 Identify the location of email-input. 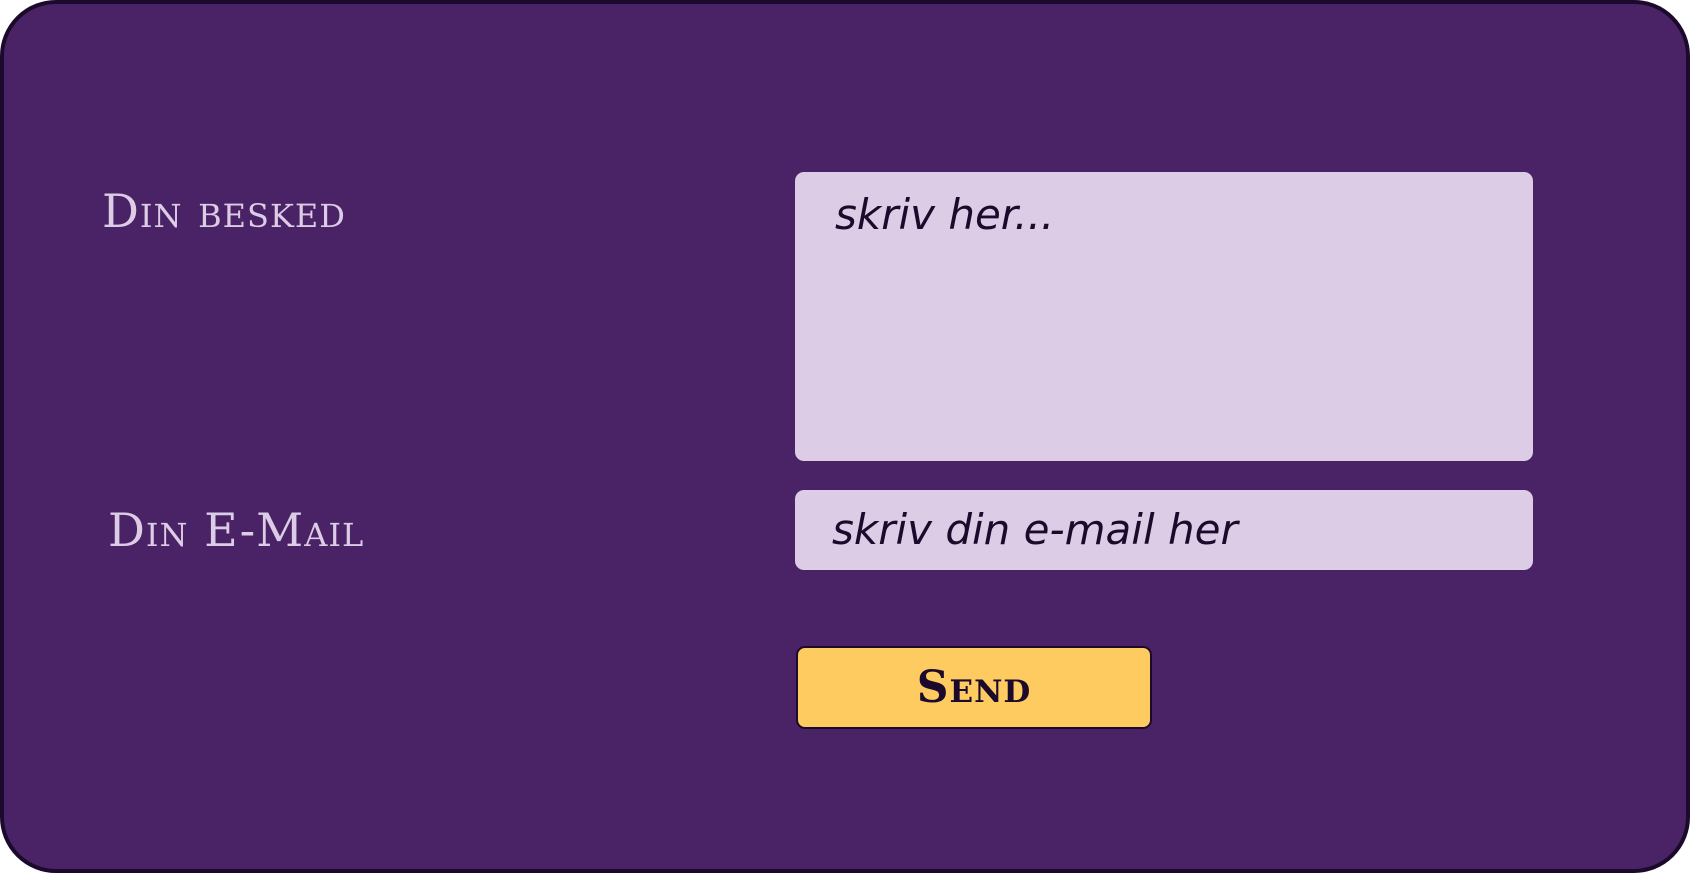
(1164, 530).